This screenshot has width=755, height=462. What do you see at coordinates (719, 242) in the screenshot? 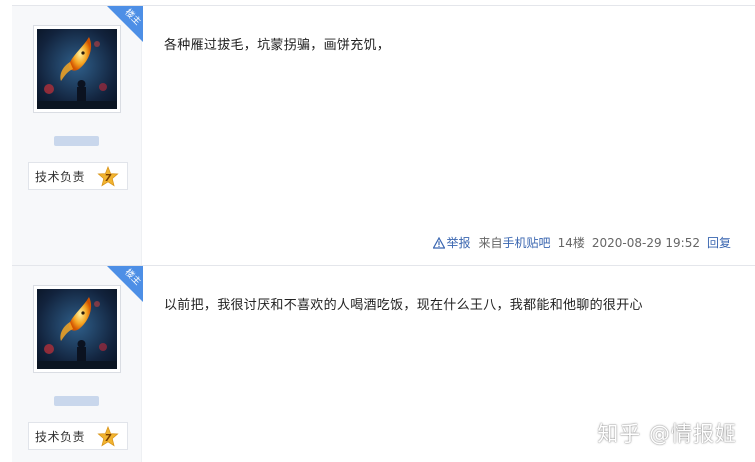
I see `reply-button: 回复` at bounding box center [719, 242].